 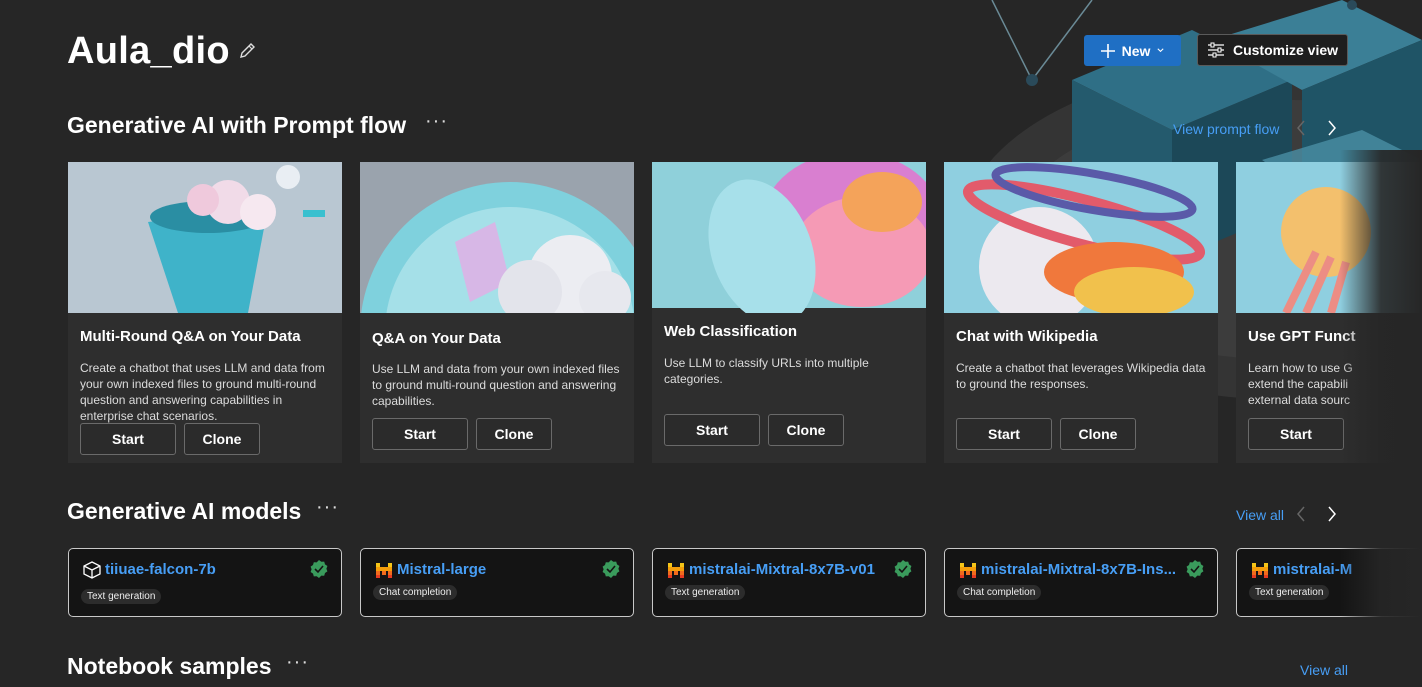 What do you see at coordinates (1027, 336) in the screenshot?
I see `card-title: Chat with Wikipedia` at bounding box center [1027, 336].